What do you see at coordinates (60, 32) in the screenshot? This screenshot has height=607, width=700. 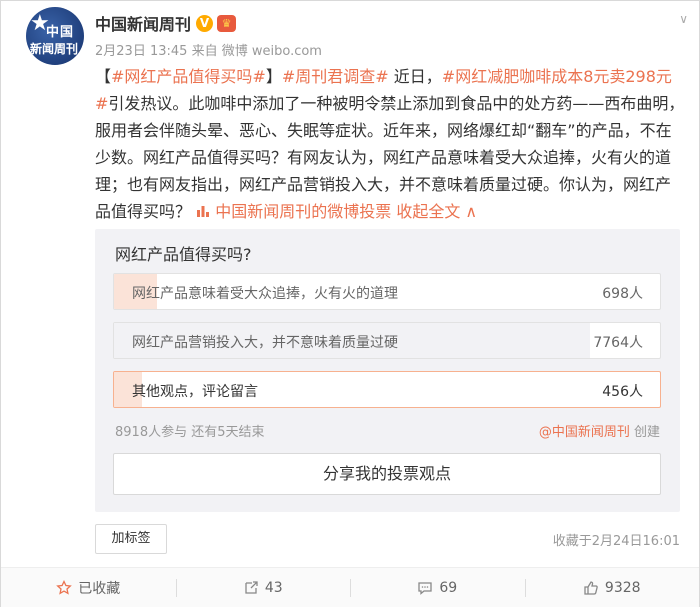 I see `avatar-text-line1: 中国` at bounding box center [60, 32].